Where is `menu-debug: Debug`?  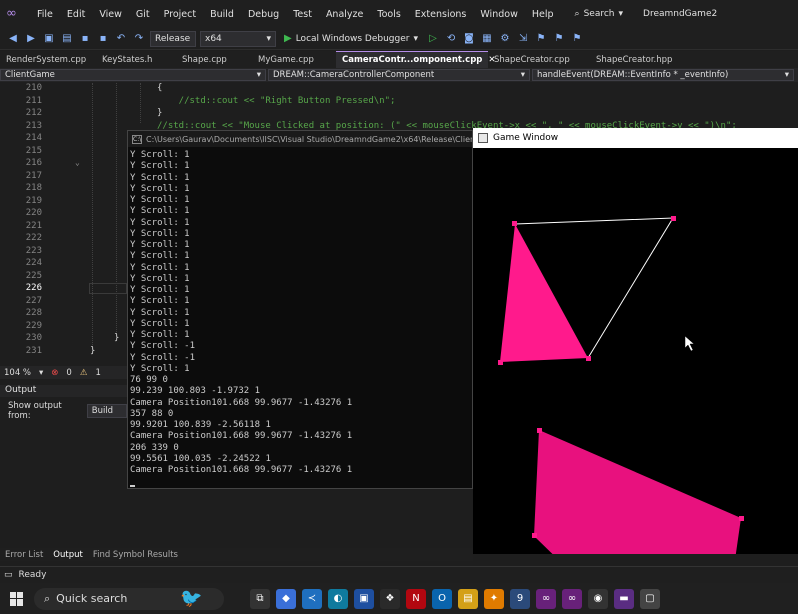 menu-debug: Debug is located at coordinates (263, 14).